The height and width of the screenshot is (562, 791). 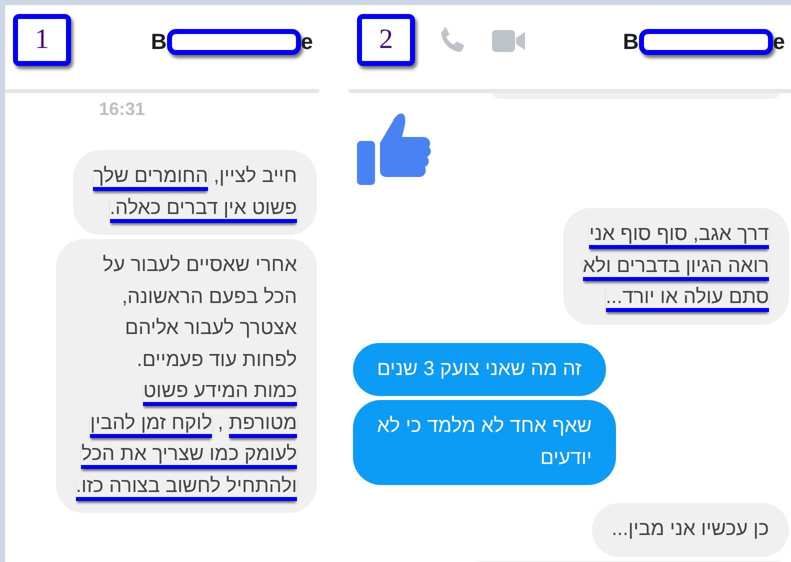 I want to click on message-text: כמות המידע פשוט, so click(x=186, y=392).